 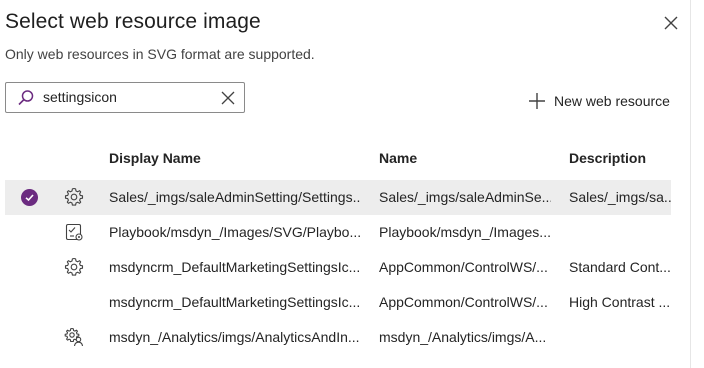 I want to click on column-header-name: Name, so click(x=398, y=158).